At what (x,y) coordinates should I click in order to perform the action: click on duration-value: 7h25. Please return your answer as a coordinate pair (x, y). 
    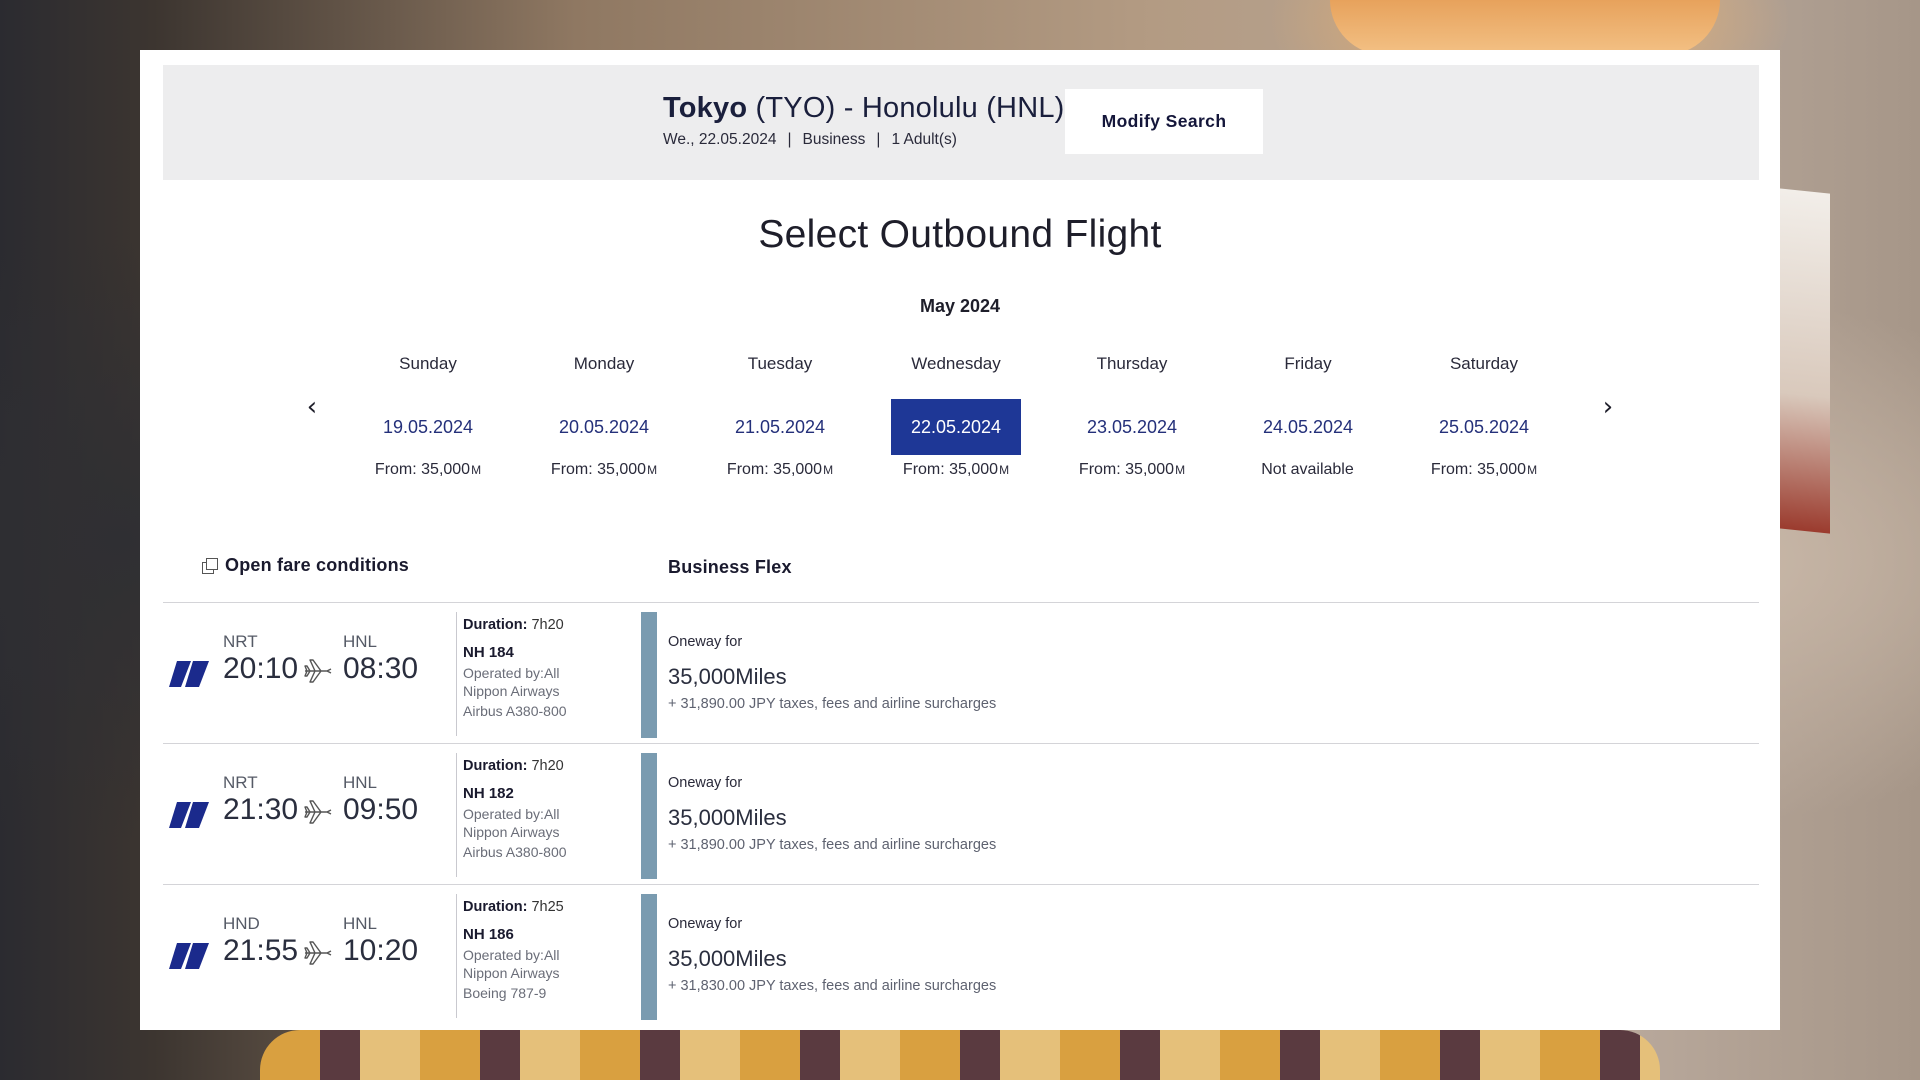
    Looking at the image, I should click on (547, 907).